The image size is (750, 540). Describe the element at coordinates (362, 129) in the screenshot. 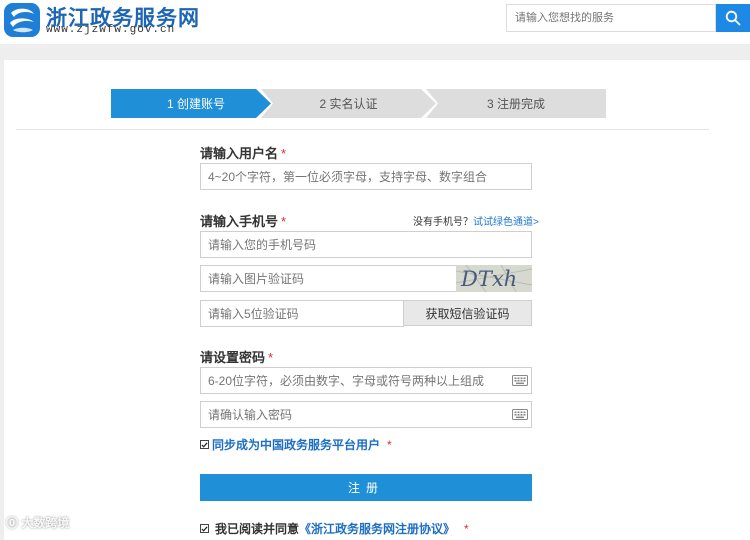

I see `step-divider` at that location.